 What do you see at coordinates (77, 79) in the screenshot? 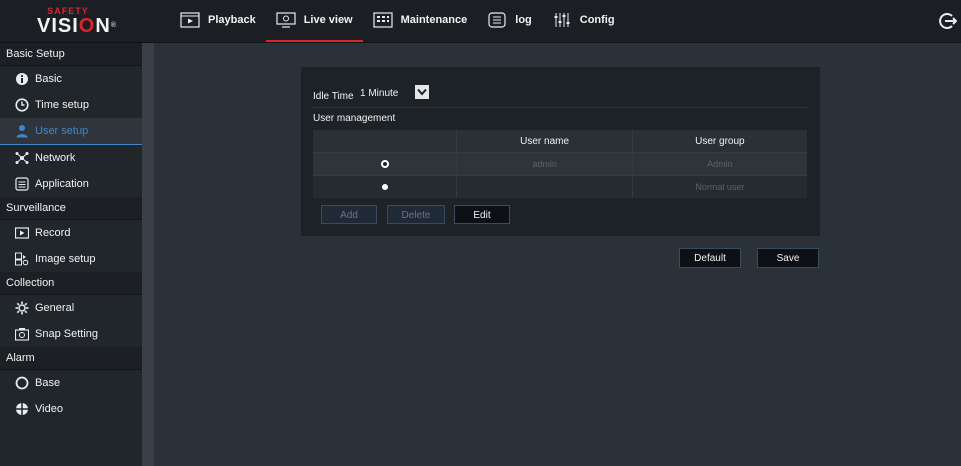
I see `sidebar-item-basic: Basic` at bounding box center [77, 79].